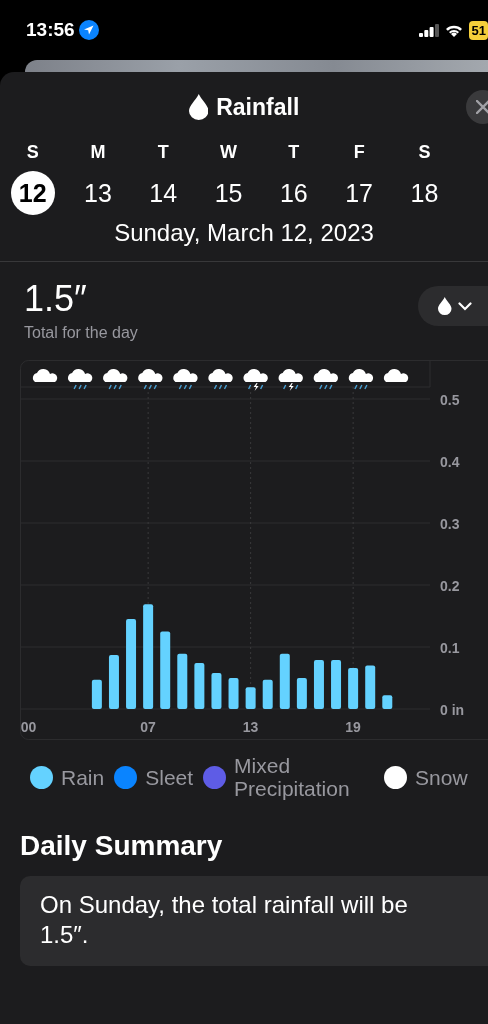  What do you see at coordinates (424, 193) in the screenshot?
I see `date-button: 18` at bounding box center [424, 193].